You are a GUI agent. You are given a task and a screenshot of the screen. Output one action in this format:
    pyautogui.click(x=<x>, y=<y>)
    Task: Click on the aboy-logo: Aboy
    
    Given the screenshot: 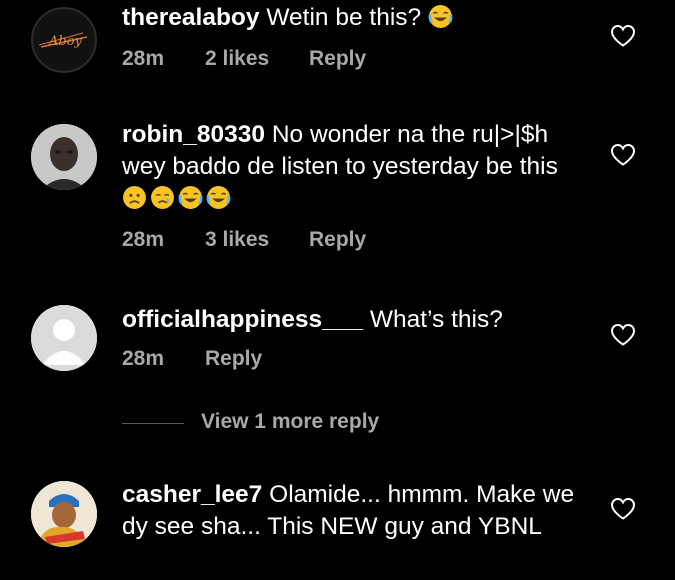 What is the action you would take?
    pyautogui.click(x=63, y=40)
    